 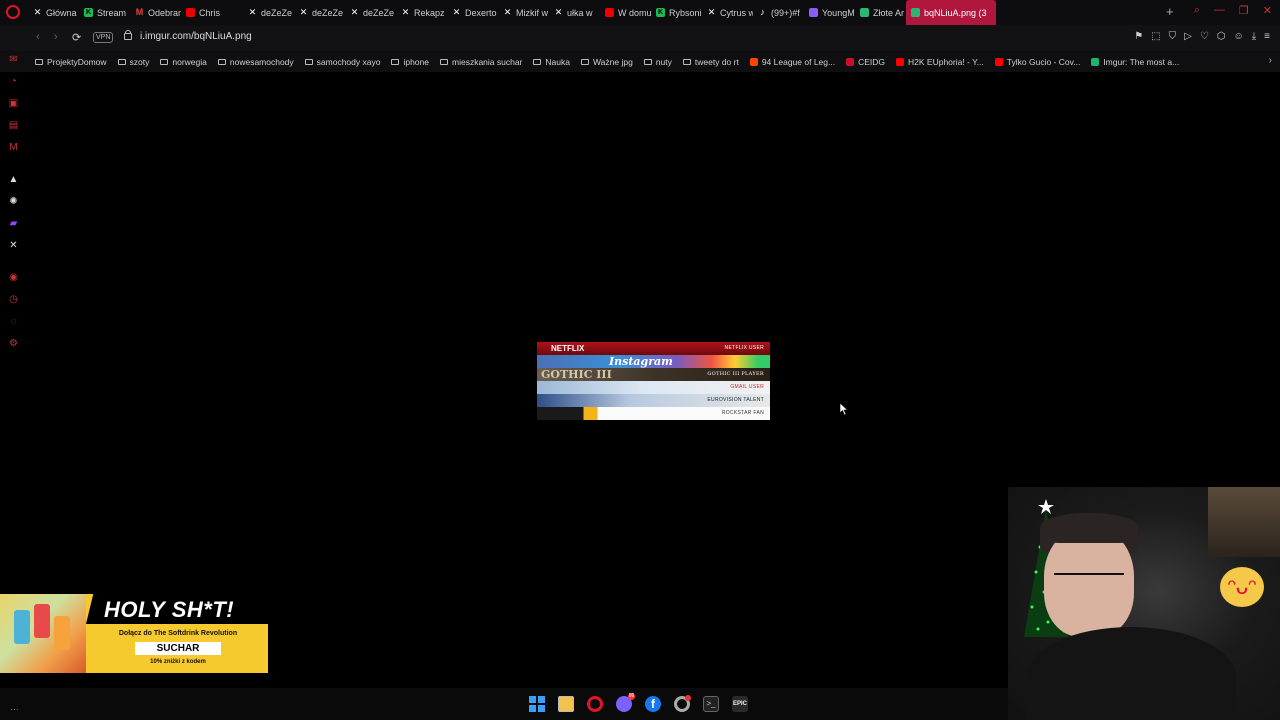 I want to click on file-explorer-icon, so click(x=566, y=704).